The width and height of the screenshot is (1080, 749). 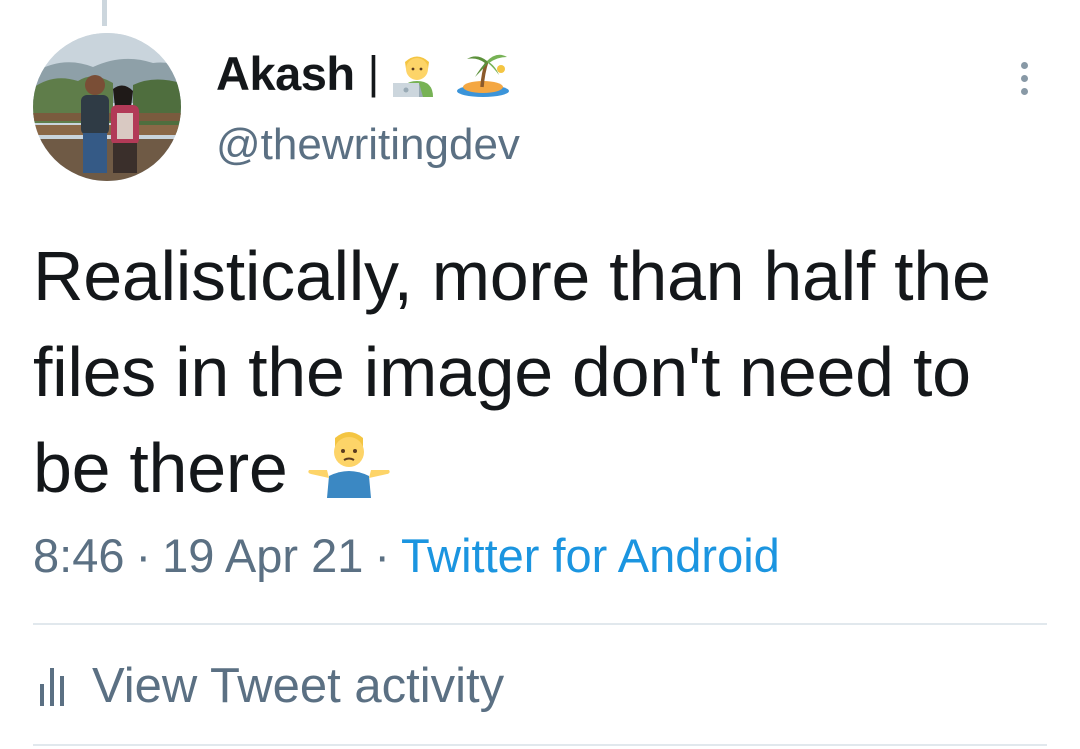 I want to click on profile-photo, so click(x=107, y=107).